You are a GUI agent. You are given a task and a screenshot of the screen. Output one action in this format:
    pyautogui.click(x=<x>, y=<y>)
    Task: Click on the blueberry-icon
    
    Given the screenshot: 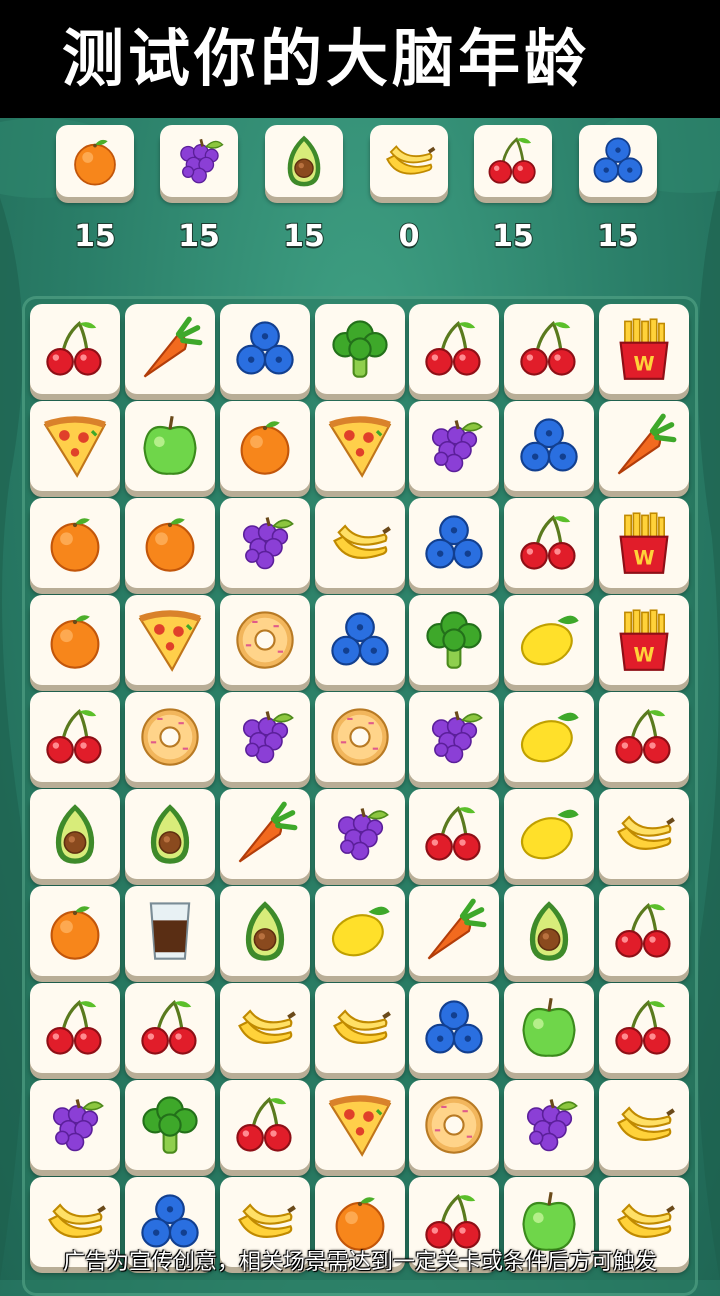 What is the action you would take?
    pyautogui.click(x=360, y=640)
    